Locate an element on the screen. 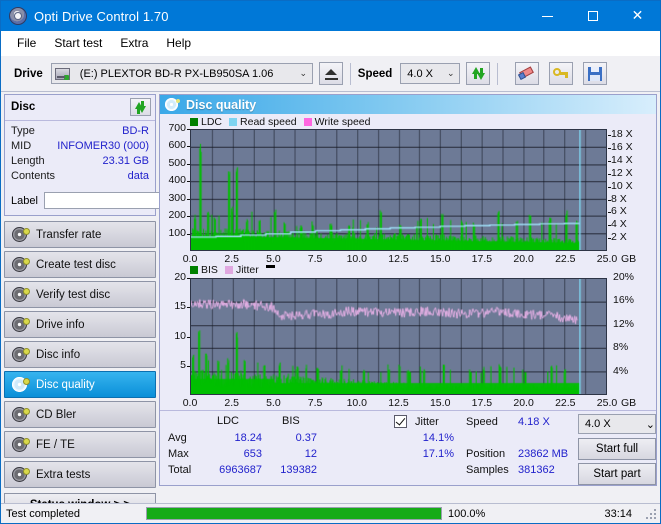 The height and width of the screenshot is (524, 661). read-speed-y-tick-right: 8 X is located at coordinates (619, 198).